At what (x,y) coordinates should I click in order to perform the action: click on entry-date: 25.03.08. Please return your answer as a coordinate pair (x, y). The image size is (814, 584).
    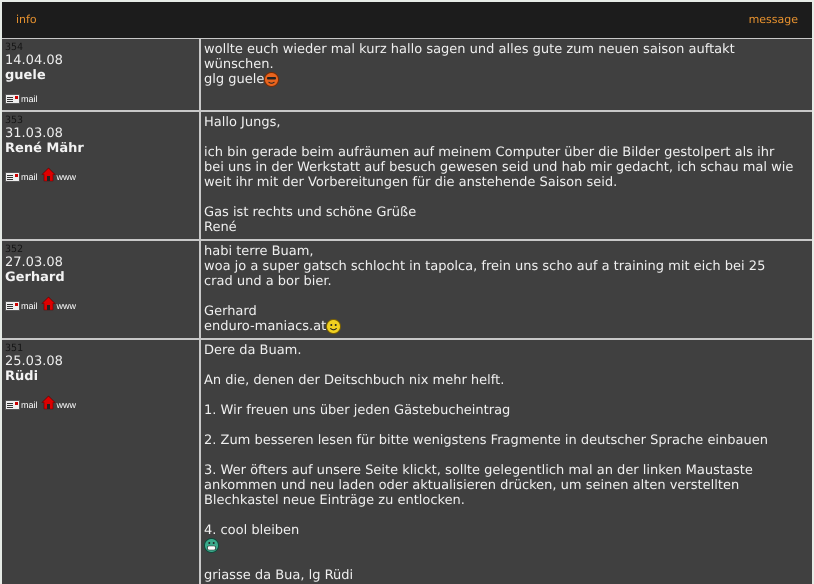
    Looking at the image, I should click on (34, 361).